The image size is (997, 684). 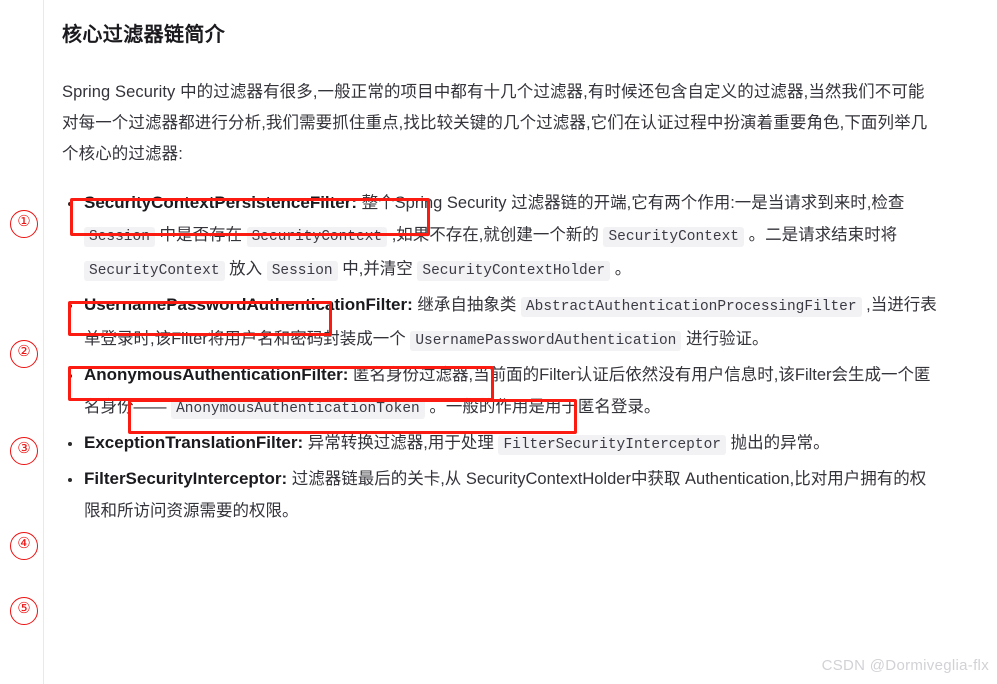 I want to click on step-marker-3: ③, so click(x=24, y=451).